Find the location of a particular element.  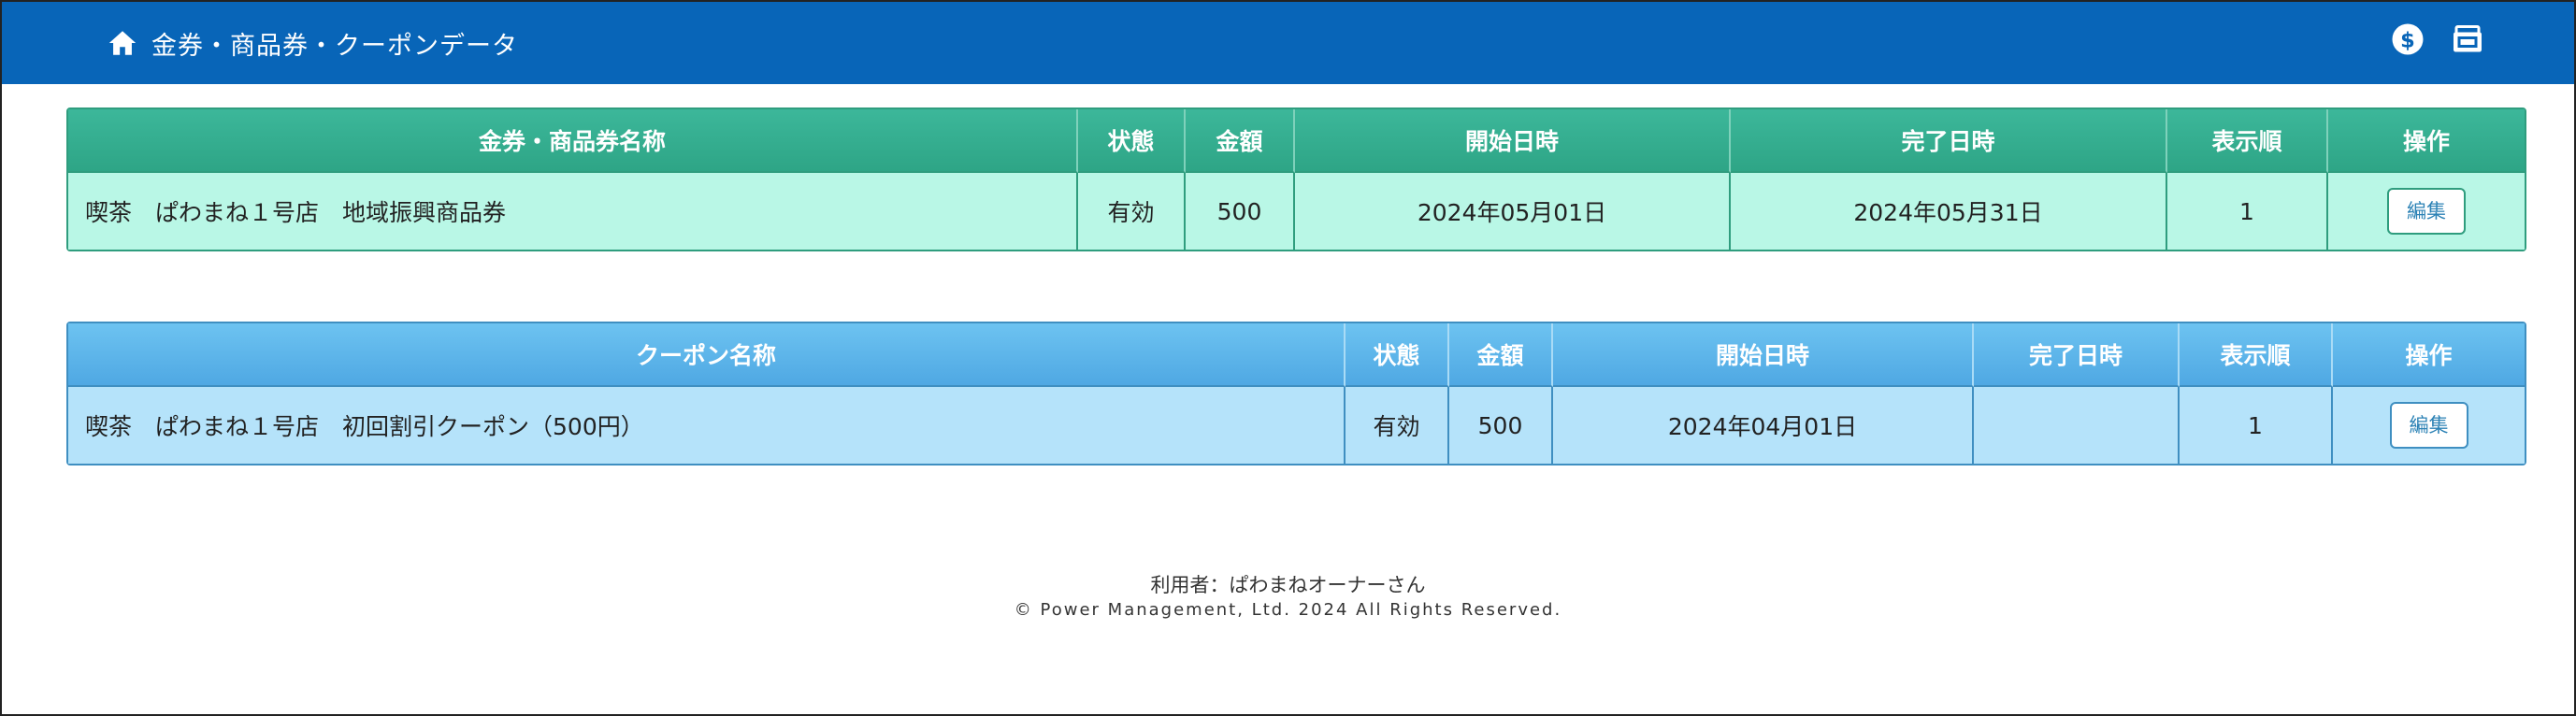

coupon-edit-button: 編集 is located at coordinates (2429, 425).